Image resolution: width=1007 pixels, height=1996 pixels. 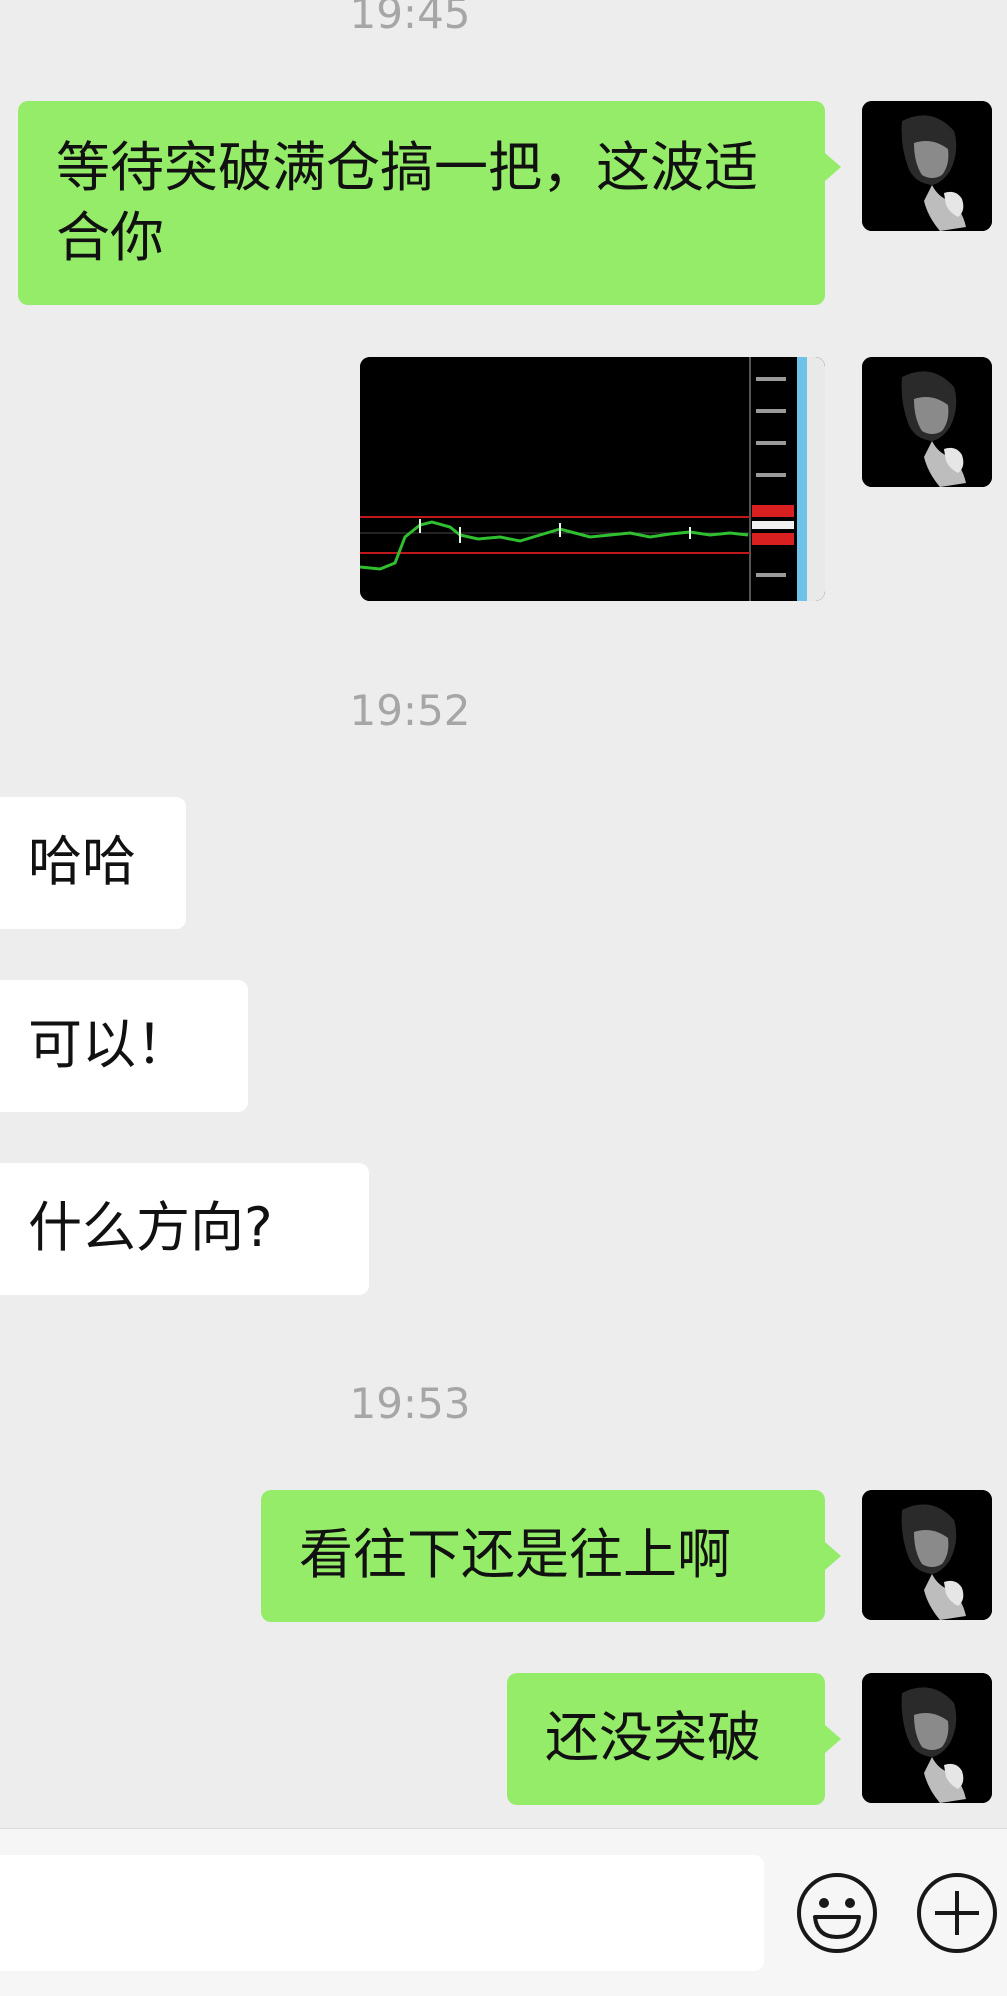 I want to click on sent-message-bubble: 等待突破满仓搞一把，这波适合你, so click(x=429, y=203).